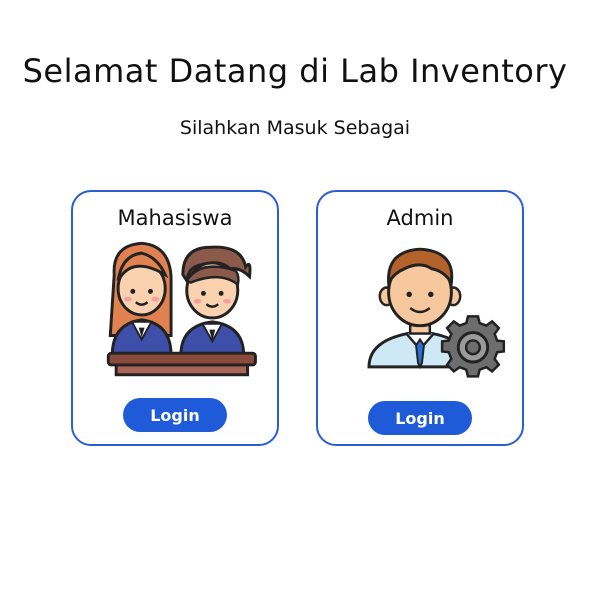 The height and width of the screenshot is (590, 590). Describe the element at coordinates (420, 418) in the screenshot. I see `admin-login-button: Login` at that location.